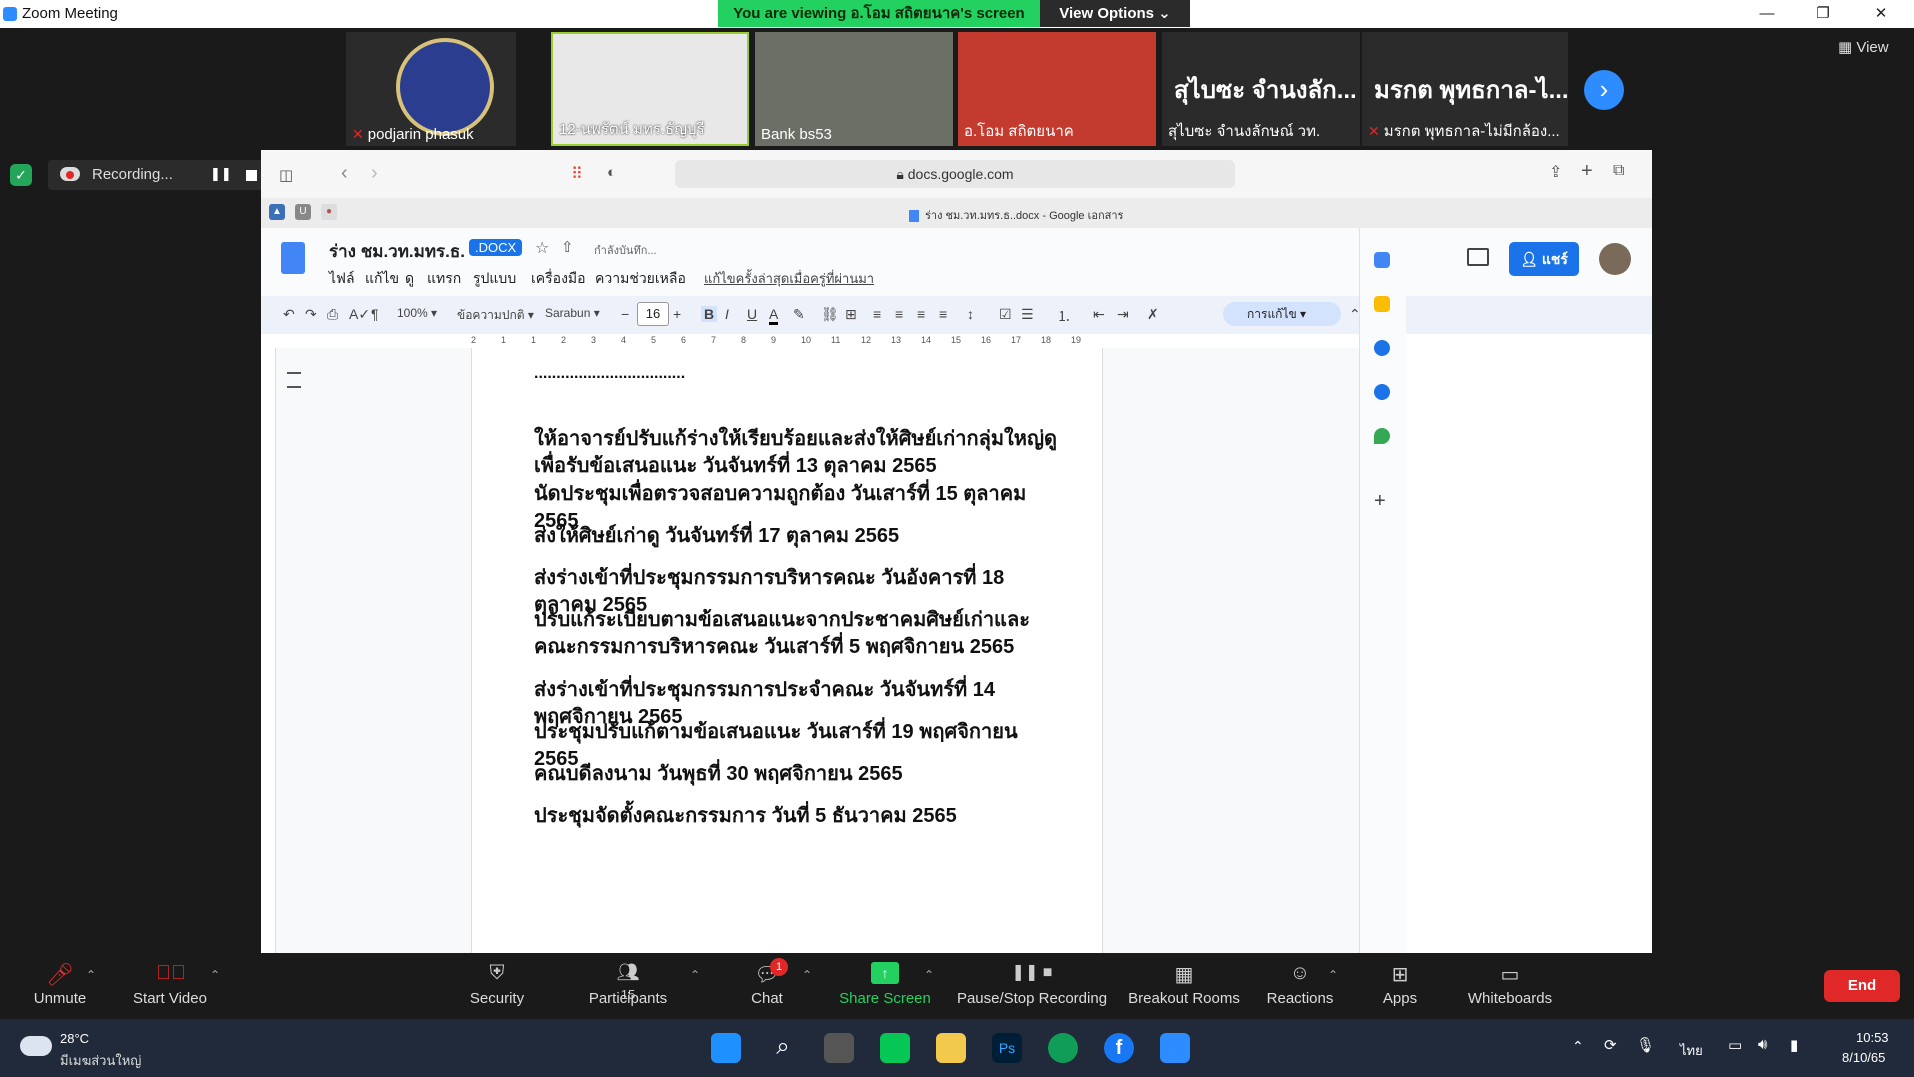 The height and width of the screenshot is (1077, 1914). Describe the element at coordinates (1007, 1048) in the screenshot. I see `photoshop-icon: Ps` at that location.